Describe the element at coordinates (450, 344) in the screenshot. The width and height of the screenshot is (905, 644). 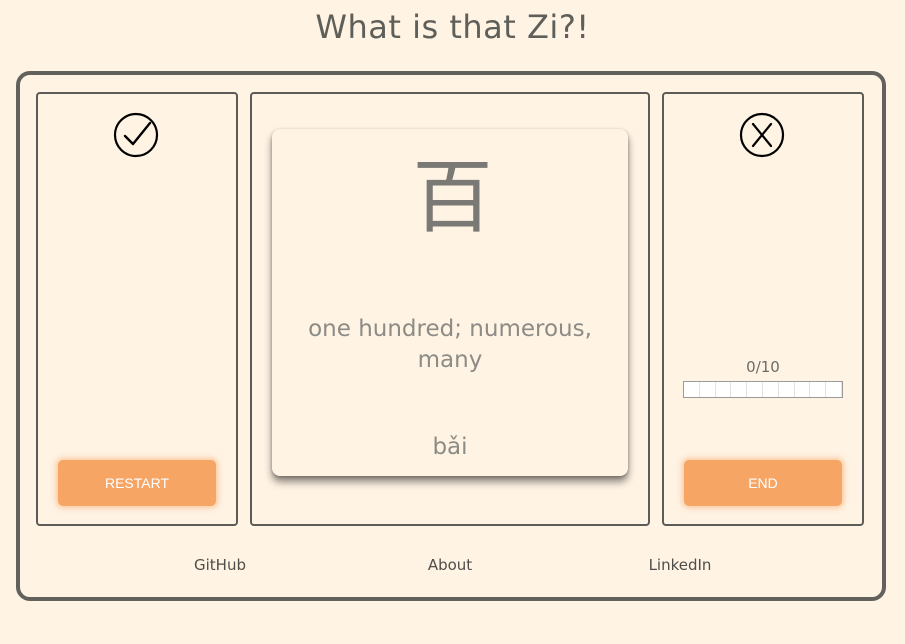
I see `card-meaning: one hundred; numerous, many` at that location.